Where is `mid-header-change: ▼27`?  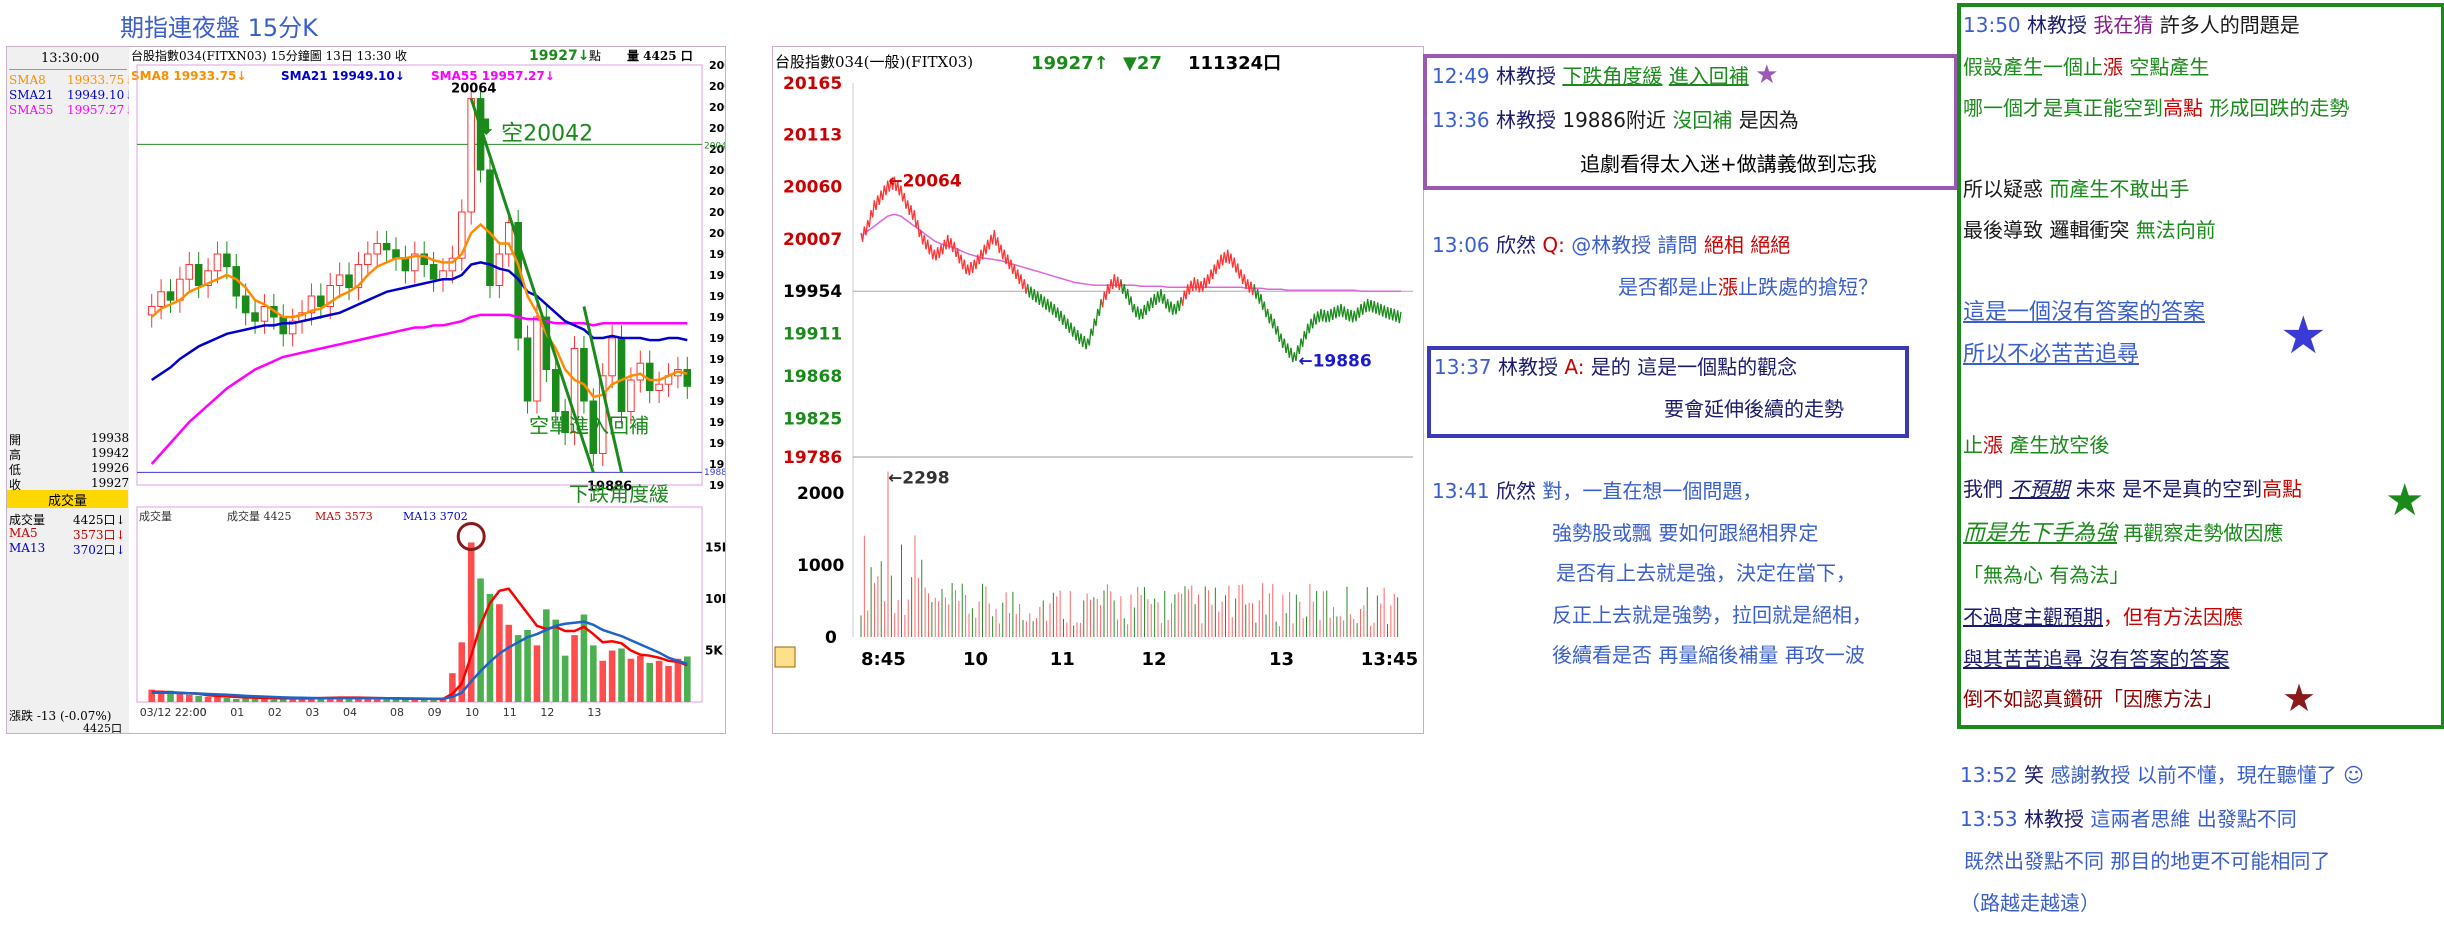
mid-header-change: ▼27 is located at coordinates (1142, 63).